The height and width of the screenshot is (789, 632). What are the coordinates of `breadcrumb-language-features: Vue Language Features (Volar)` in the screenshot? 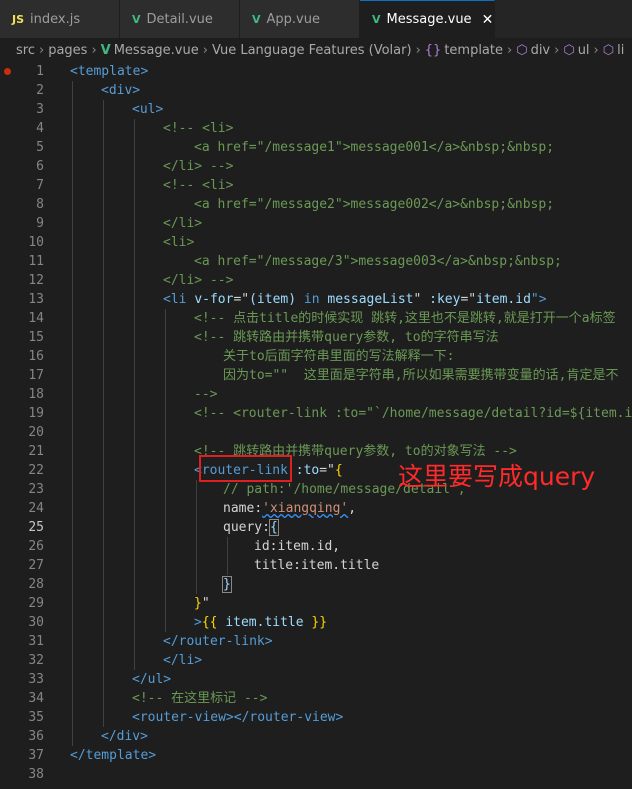 It's located at (312, 50).